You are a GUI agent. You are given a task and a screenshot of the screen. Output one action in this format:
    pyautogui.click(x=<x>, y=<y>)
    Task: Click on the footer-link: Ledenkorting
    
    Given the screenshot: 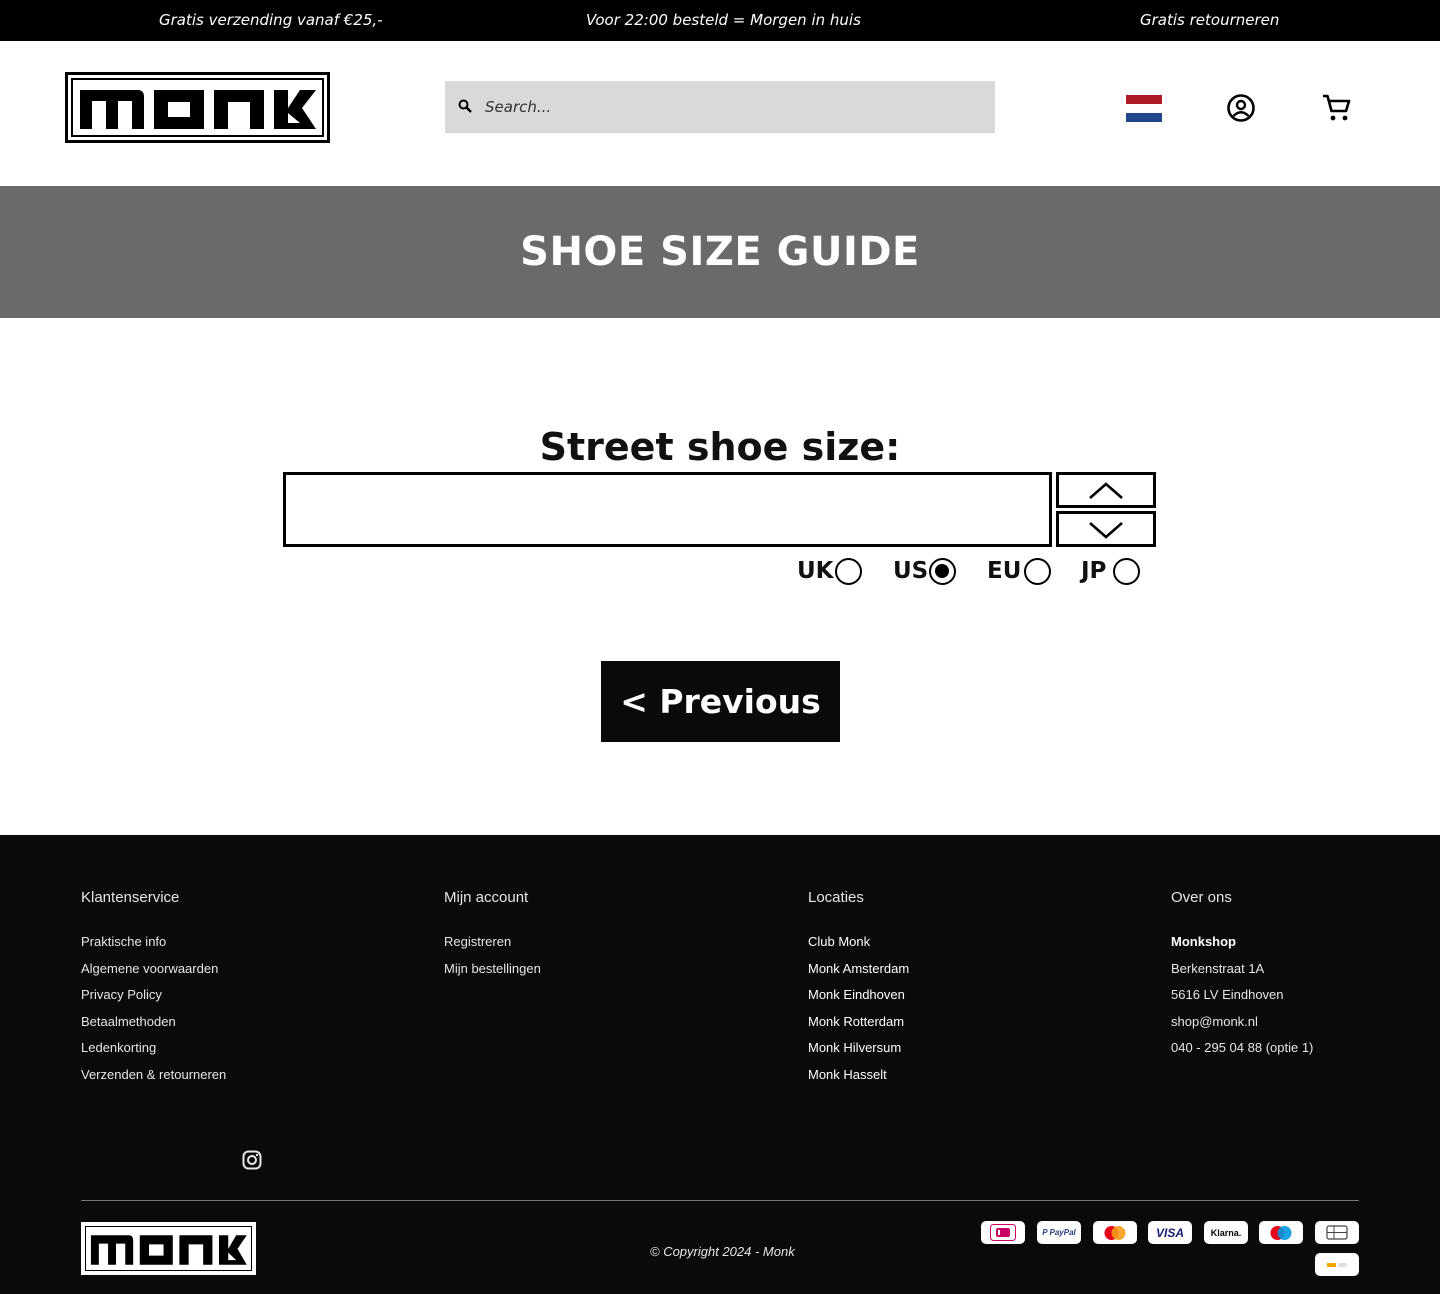 What is the action you would take?
    pyautogui.click(x=153, y=1053)
    